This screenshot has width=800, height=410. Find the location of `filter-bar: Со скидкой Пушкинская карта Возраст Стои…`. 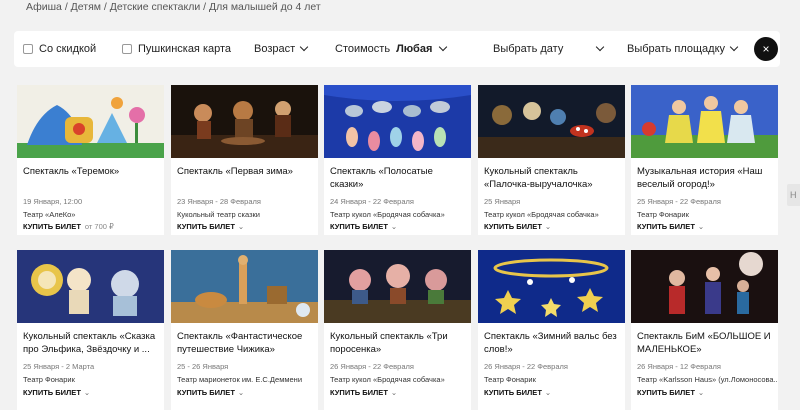

filter-bar: Со скидкой Пушкинская карта Возраст Стои… is located at coordinates (397, 49).